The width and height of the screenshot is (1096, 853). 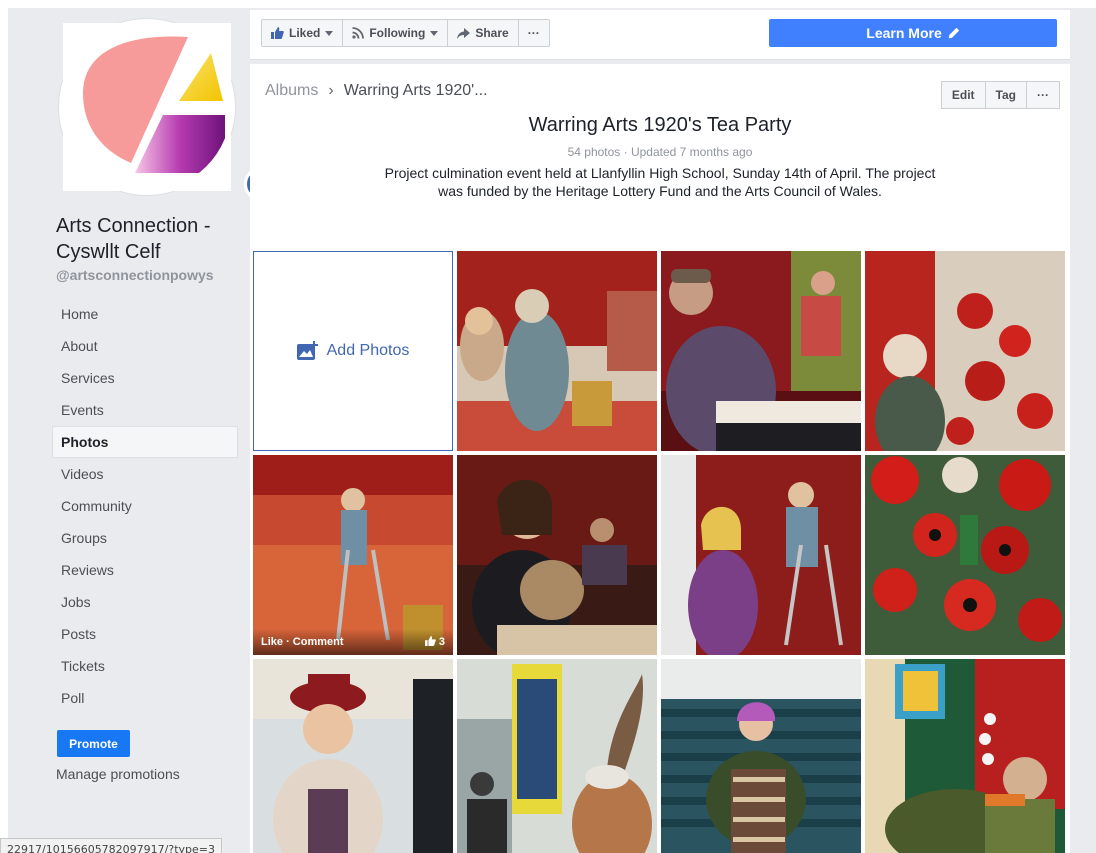 I want to click on share-button: Share, so click(x=483, y=33).